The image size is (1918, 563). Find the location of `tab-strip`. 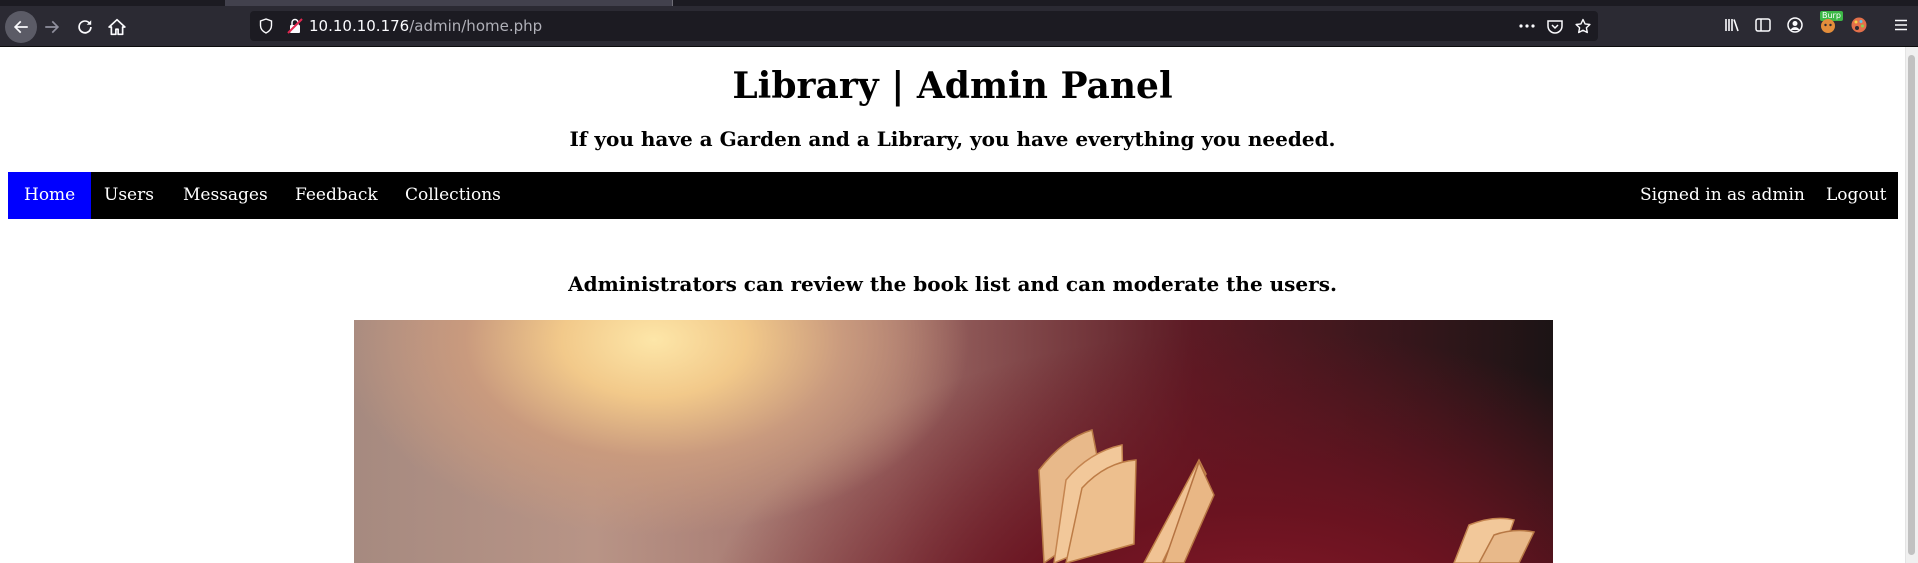

tab-strip is located at coordinates (959, 3).